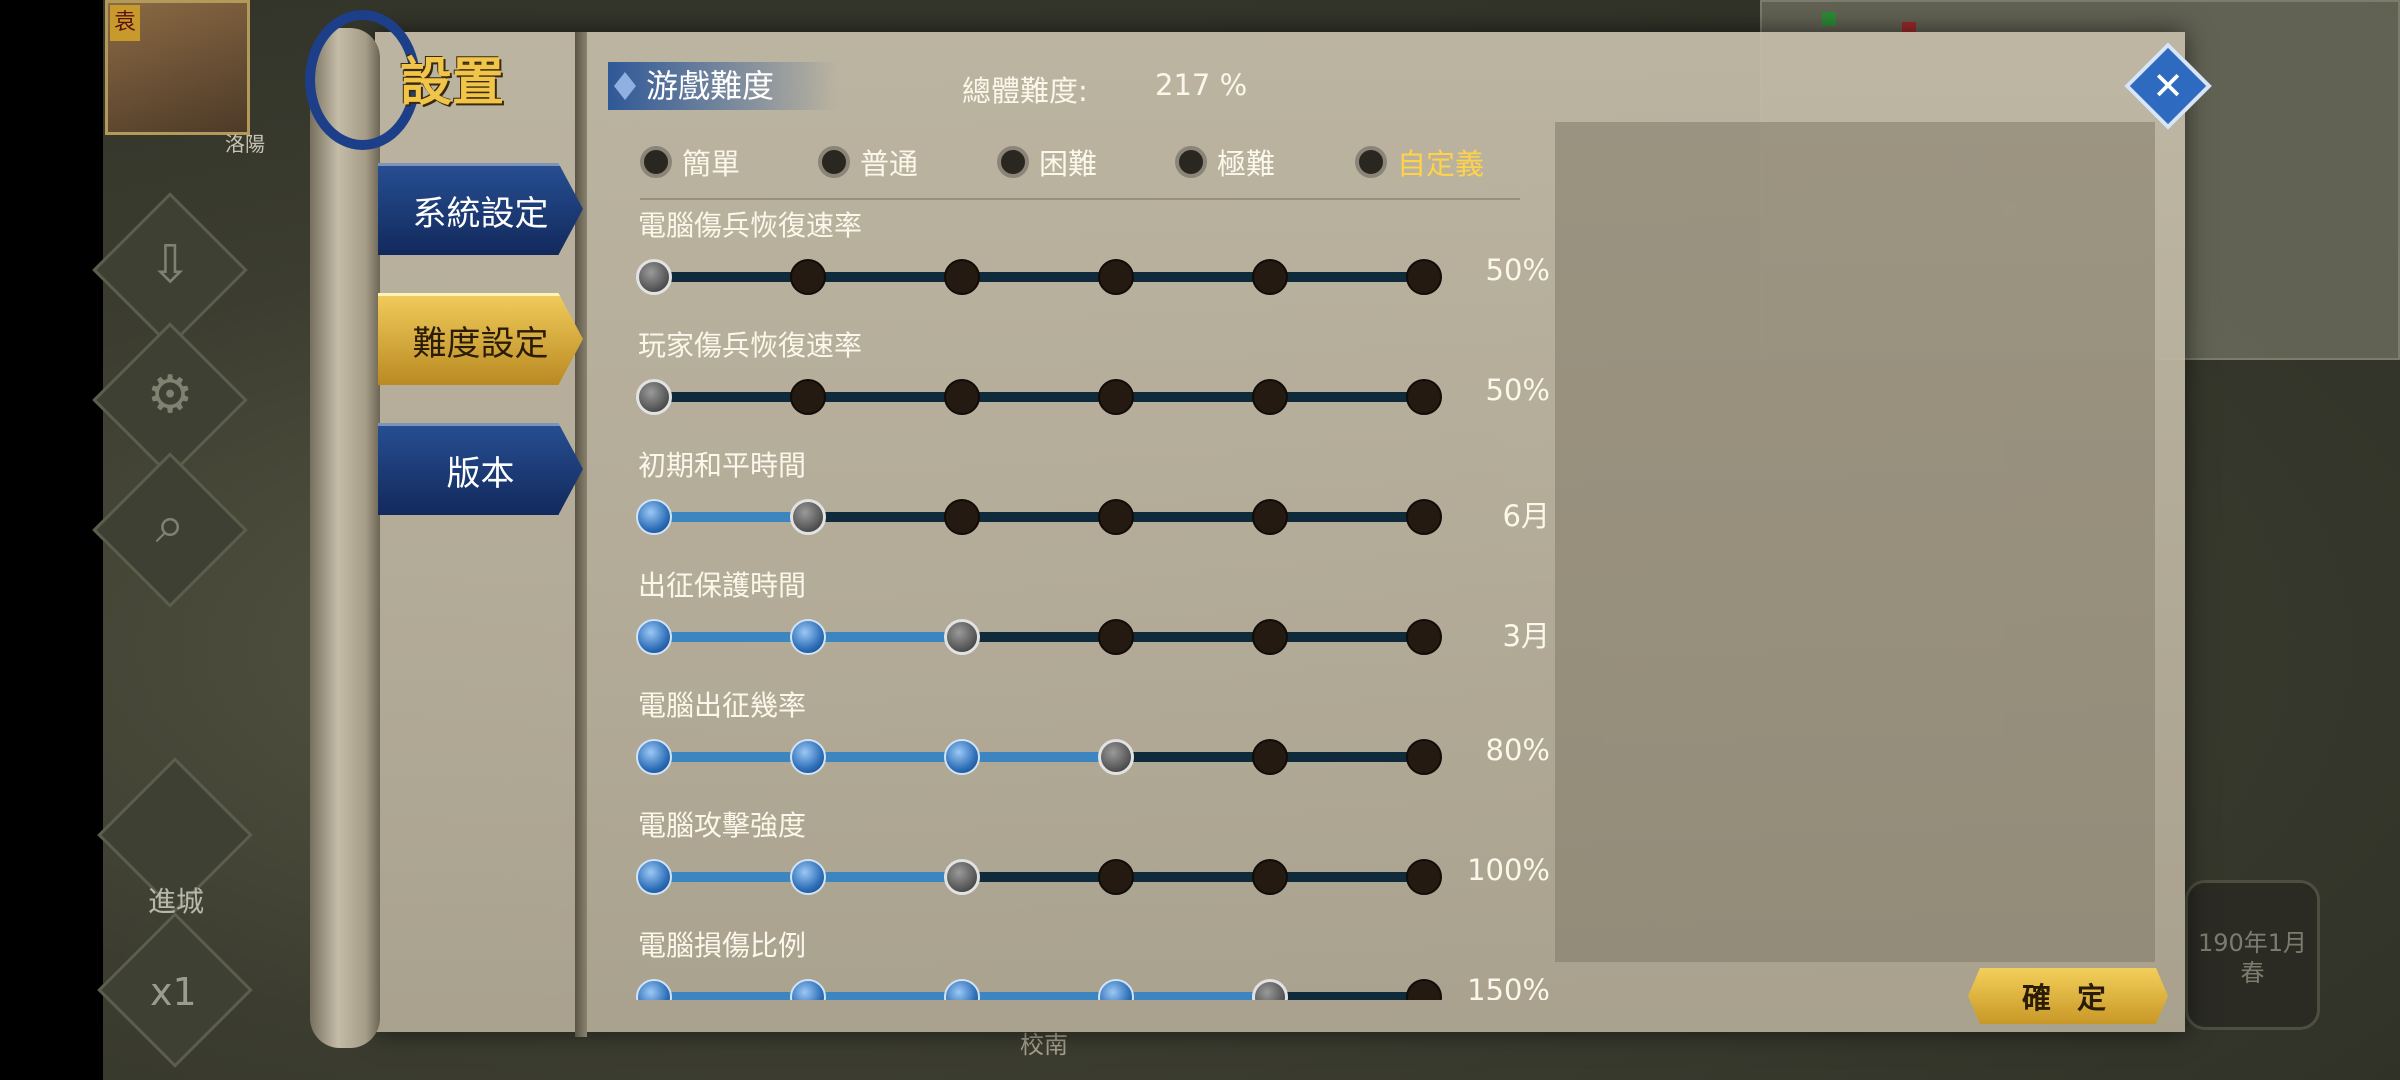 The height and width of the screenshot is (1080, 2400). Describe the element at coordinates (1508, 870) in the screenshot. I see `setting-value: 100%` at that location.